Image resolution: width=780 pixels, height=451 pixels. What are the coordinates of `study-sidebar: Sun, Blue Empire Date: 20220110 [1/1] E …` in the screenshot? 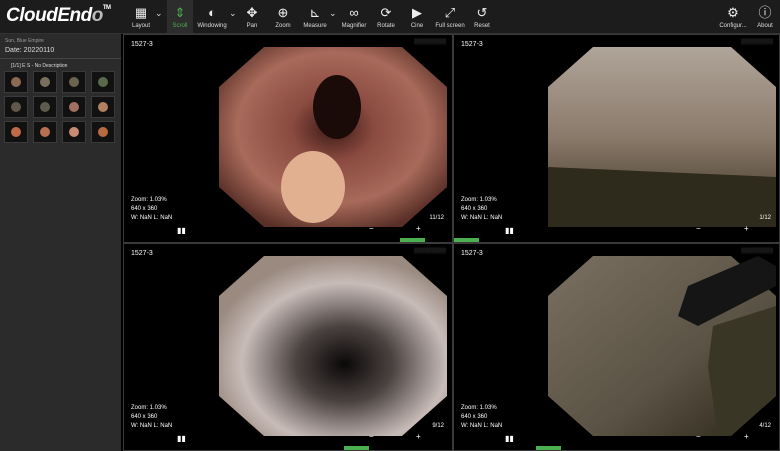 It's located at (60, 242).